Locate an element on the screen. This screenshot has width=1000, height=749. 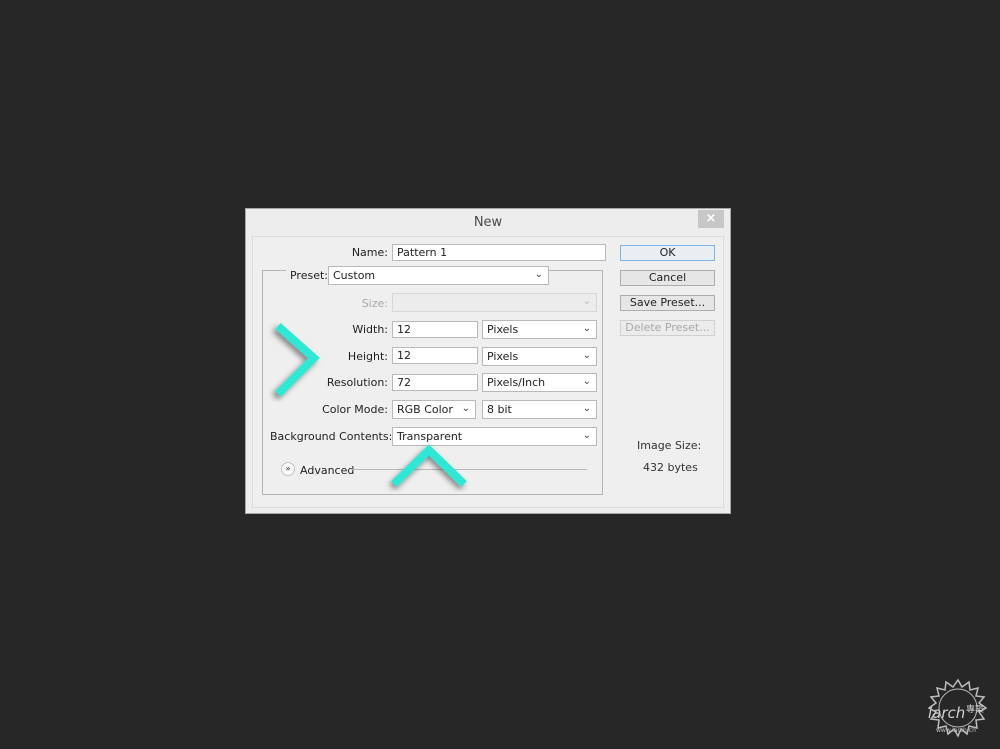
close-icon: × is located at coordinates (711, 218).